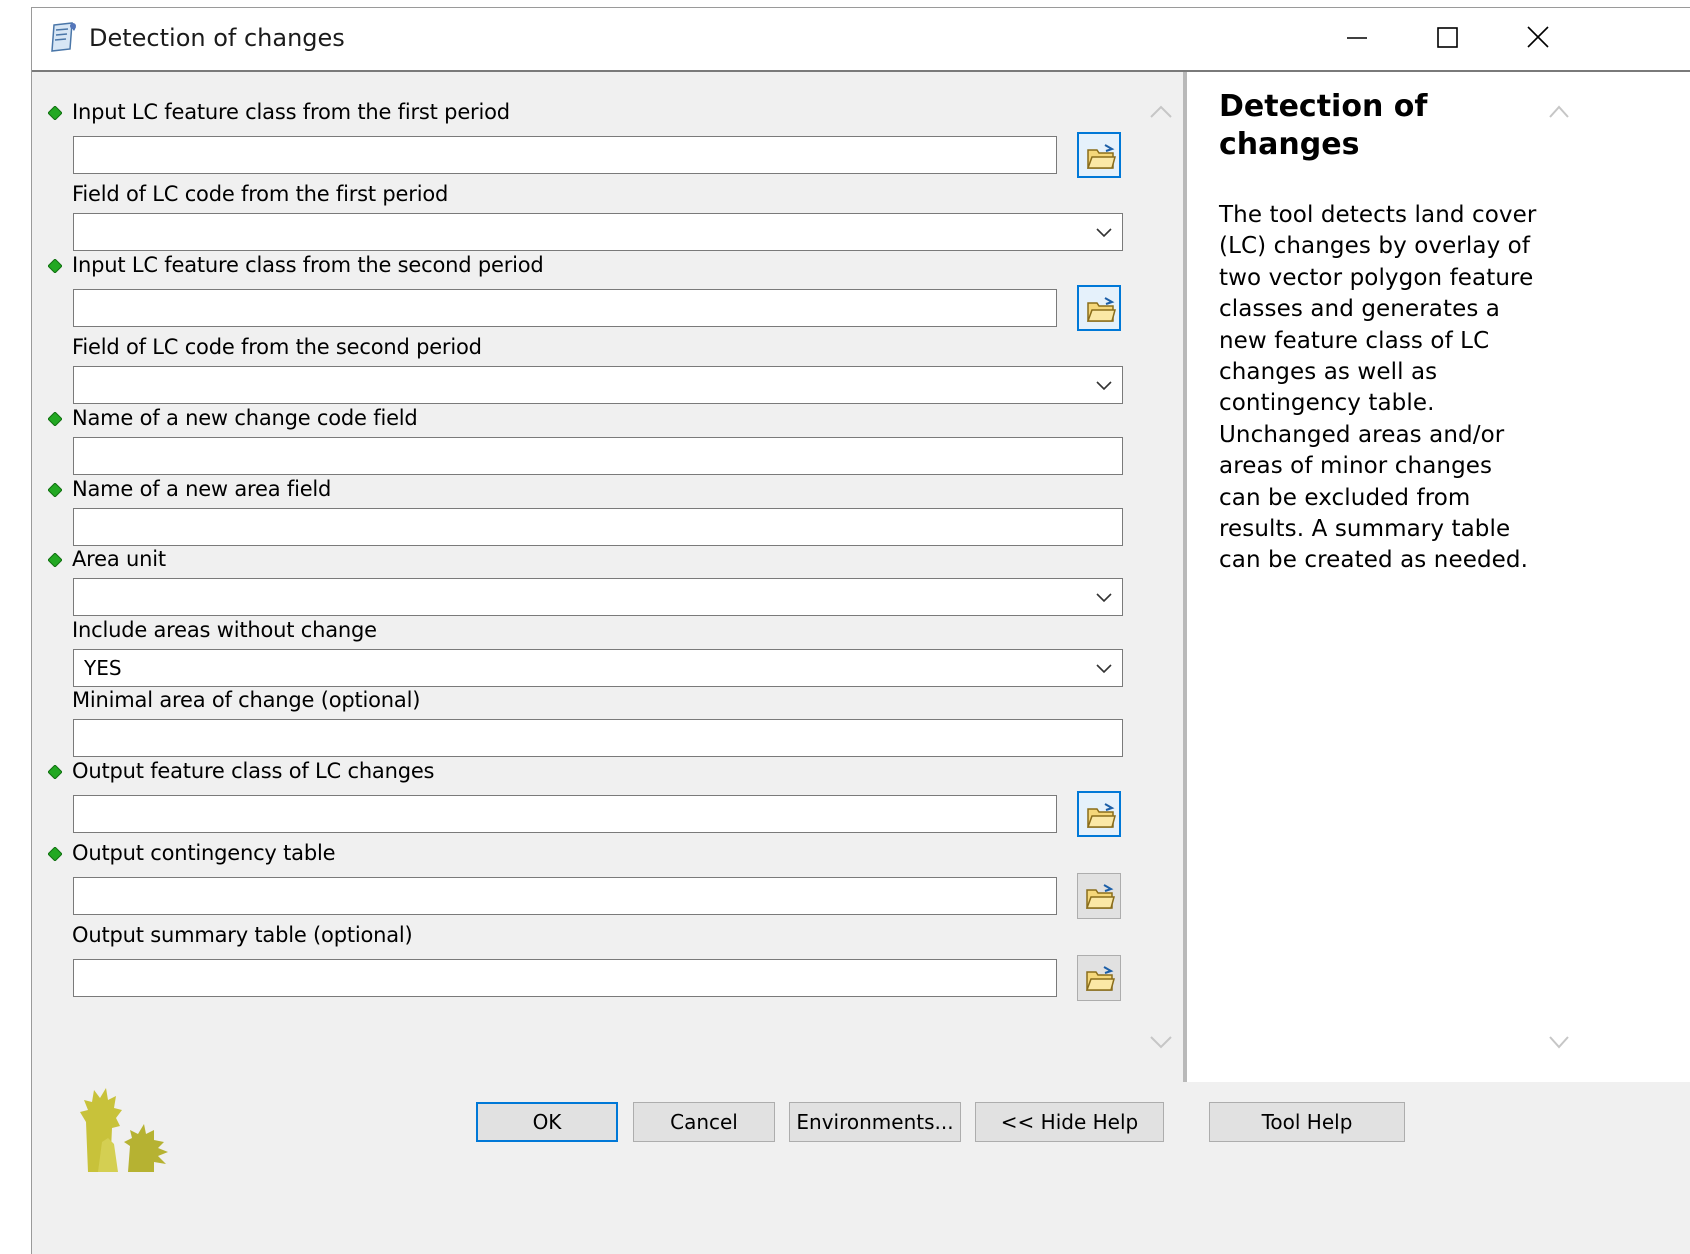 This screenshot has height=1254, width=1690. Describe the element at coordinates (598, 597) in the screenshot. I see `area-unit-dropdown` at that location.